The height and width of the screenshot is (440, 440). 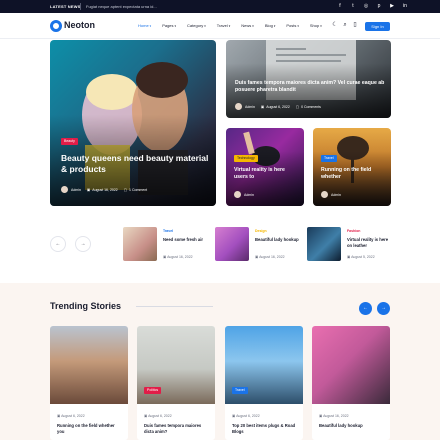 I want to click on card-title: Running on the field whether you, so click(x=90, y=428).